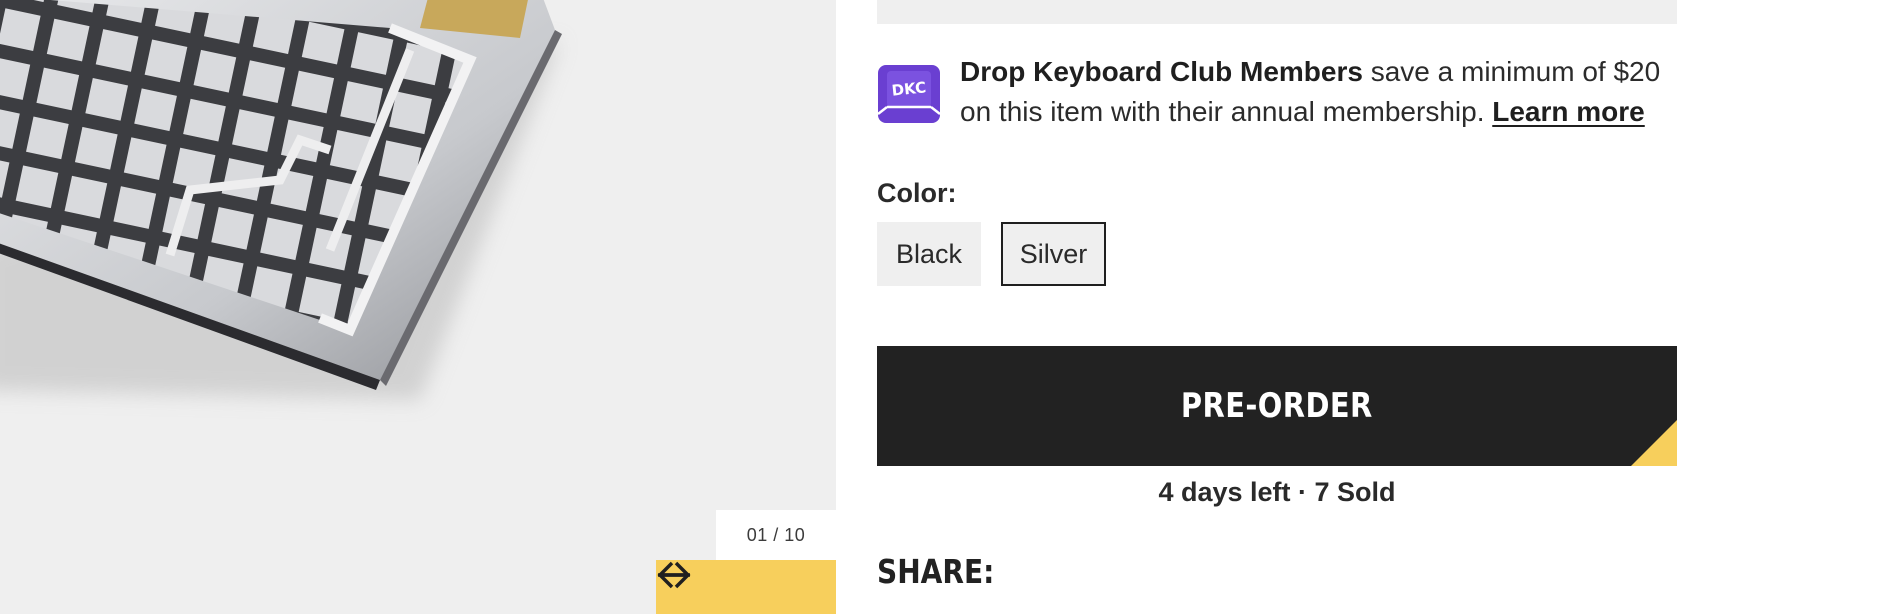 Image resolution: width=1882 pixels, height=614 pixels. What do you see at coordinates (1053, 254) in the screenshot?
I see `color-option-silver: Silver` at bounding box center [1053, 254].